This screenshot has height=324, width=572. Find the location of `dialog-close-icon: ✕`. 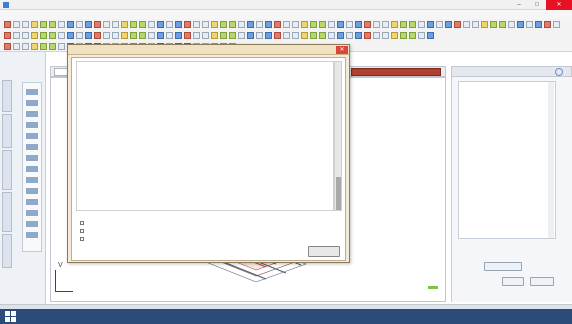

dialog-close-icon: ✕ is located at coordinates (342, 50).